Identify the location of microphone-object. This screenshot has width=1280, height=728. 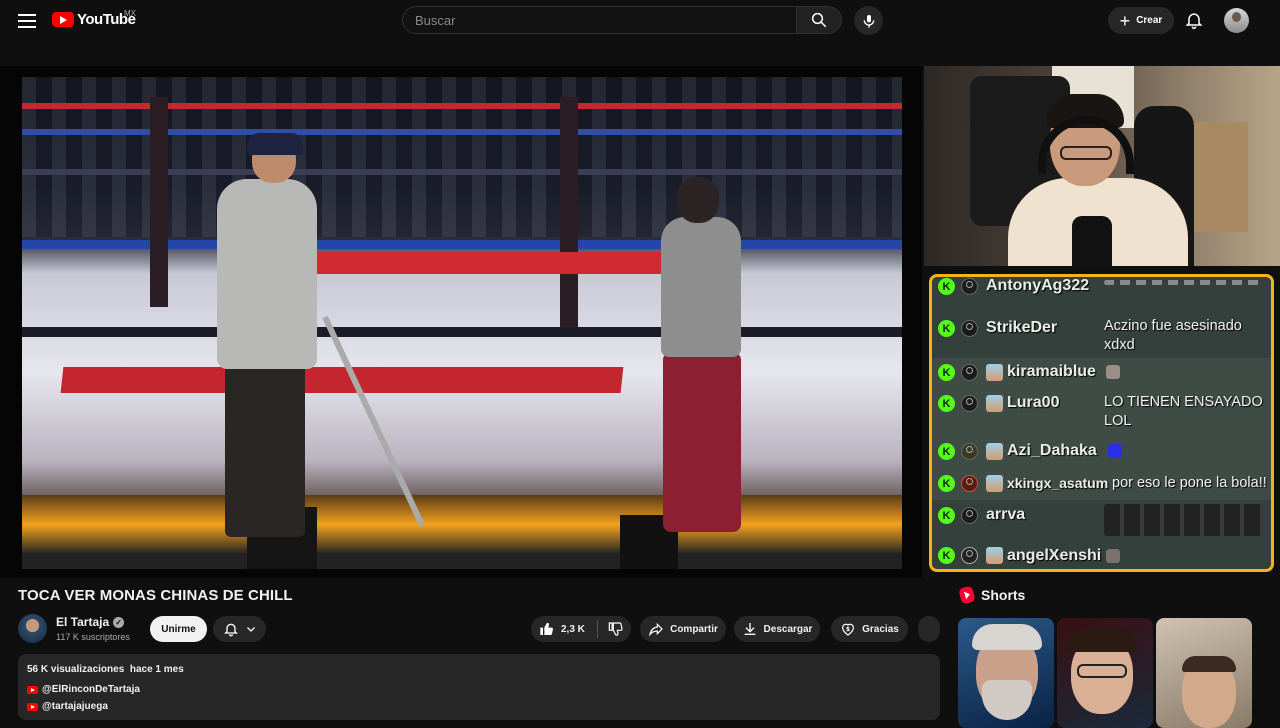
(1092, 241).